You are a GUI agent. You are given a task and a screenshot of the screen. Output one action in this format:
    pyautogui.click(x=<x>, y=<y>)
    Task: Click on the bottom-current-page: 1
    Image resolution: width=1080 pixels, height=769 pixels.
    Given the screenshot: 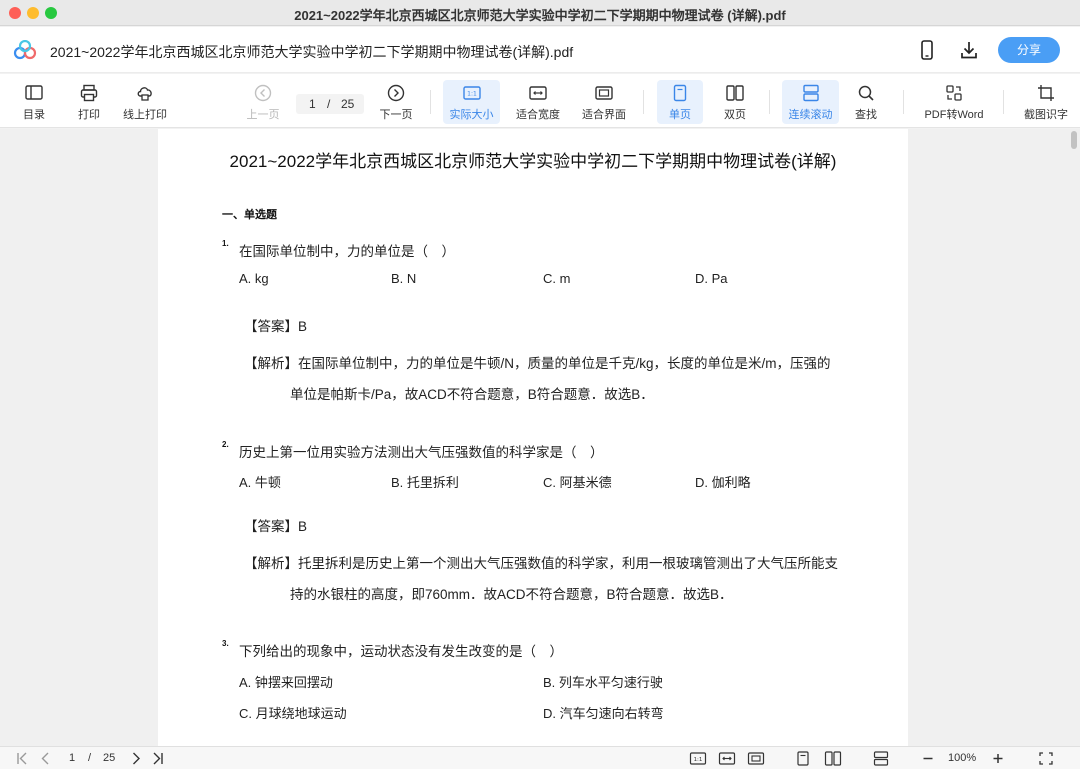 What is the action you would take?
    pyautogui.click(x=72, y=758)
    